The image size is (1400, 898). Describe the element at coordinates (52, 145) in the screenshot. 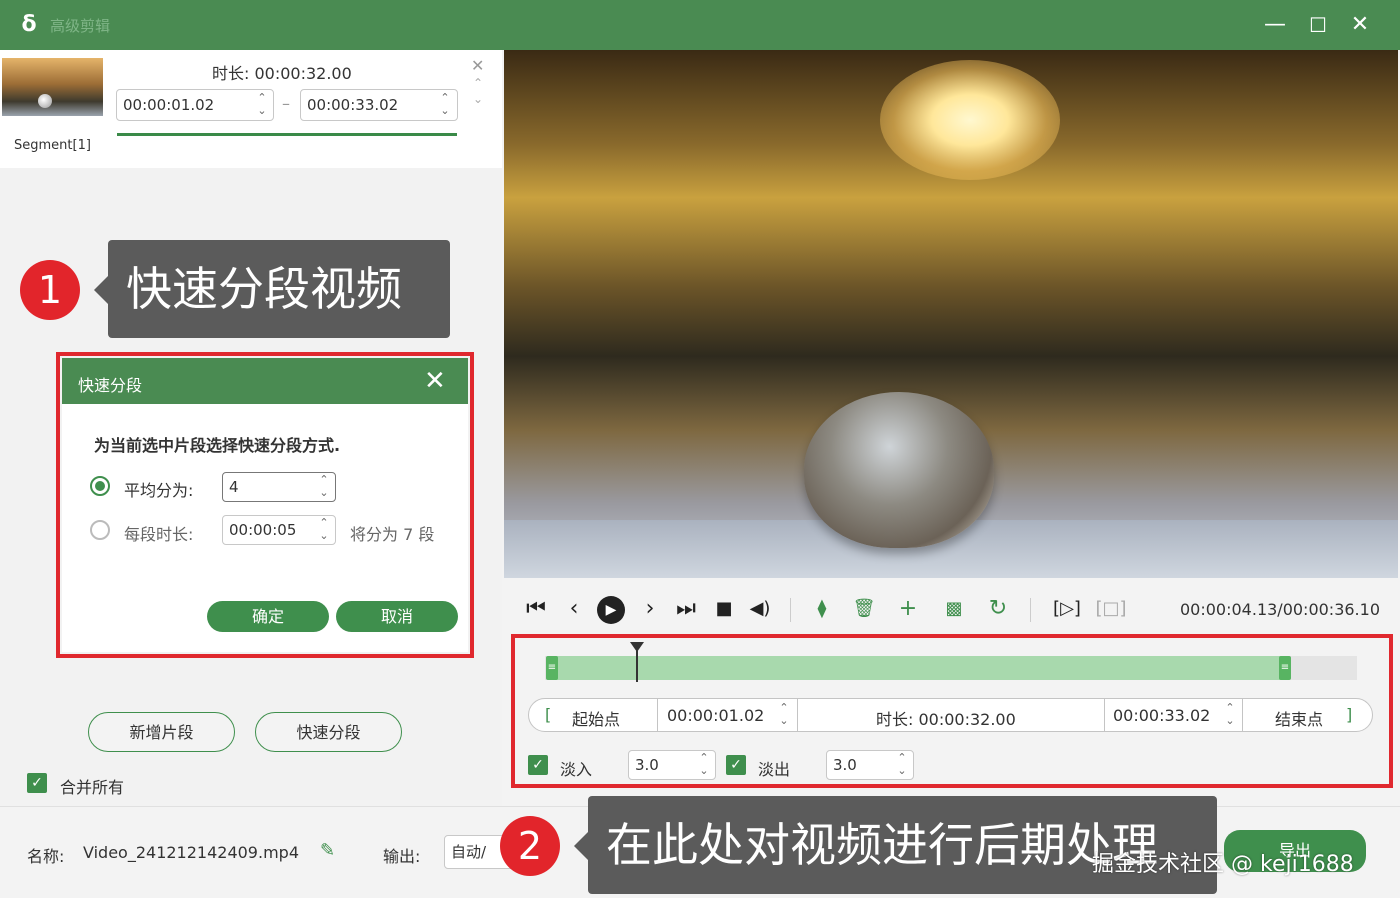

I see `segment-label: Segment[1]` at that location.